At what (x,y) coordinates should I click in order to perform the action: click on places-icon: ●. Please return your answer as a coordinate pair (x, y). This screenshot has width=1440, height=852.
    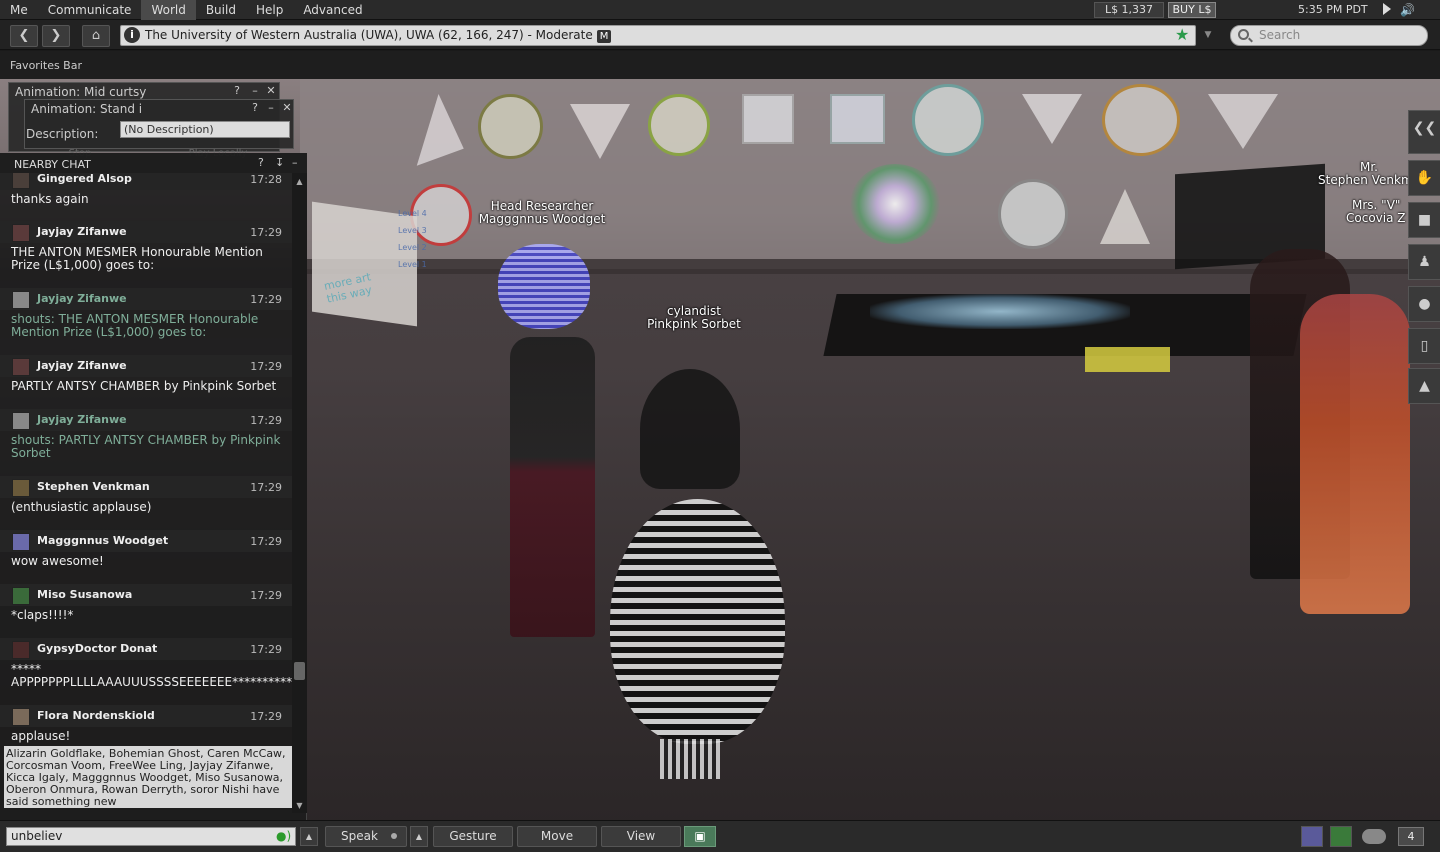
    Looking at the image, I should click on (1424, 304).